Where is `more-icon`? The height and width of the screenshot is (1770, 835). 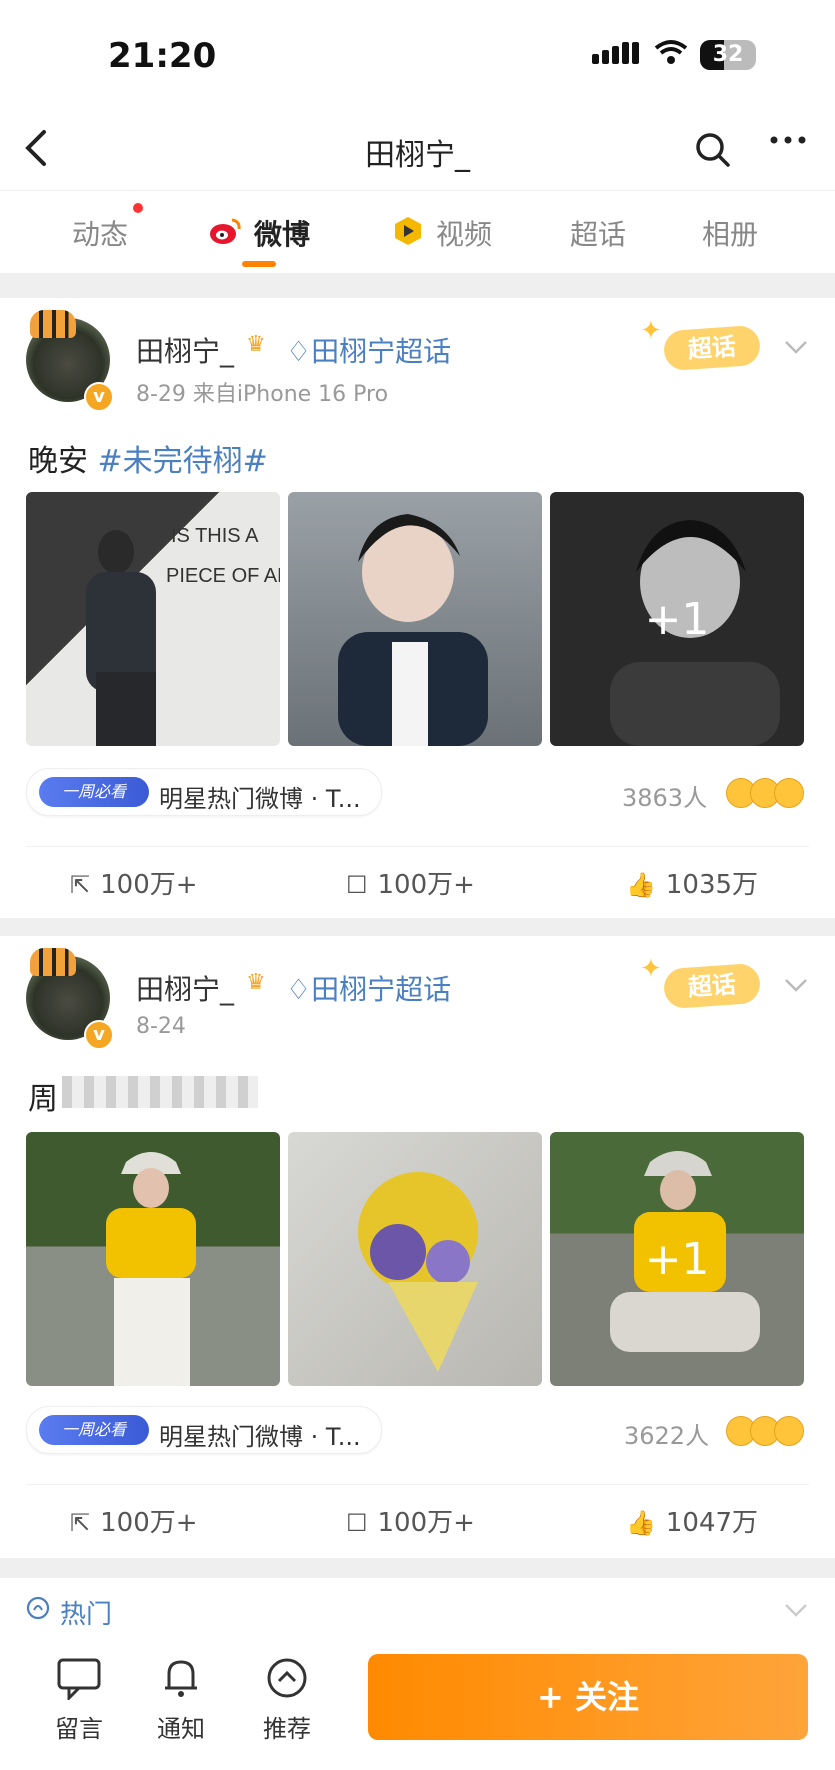 more-icon is located at coordinates (788, 143).